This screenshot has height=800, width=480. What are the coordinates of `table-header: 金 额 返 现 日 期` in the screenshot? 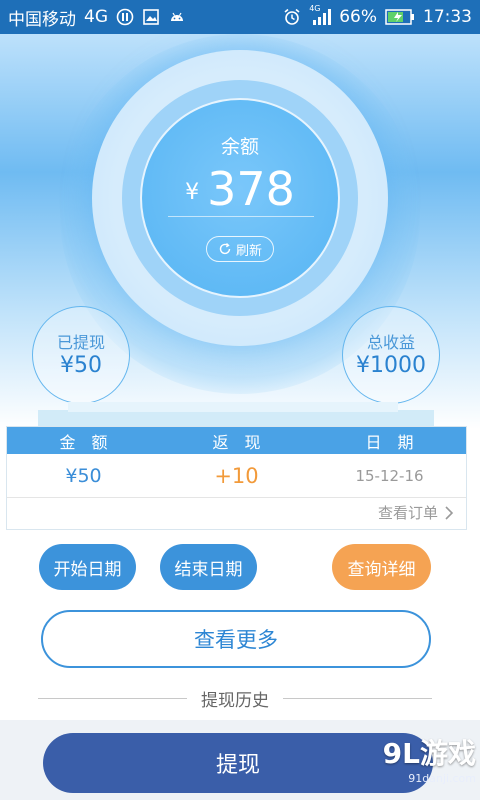 It's located at (236, 440).